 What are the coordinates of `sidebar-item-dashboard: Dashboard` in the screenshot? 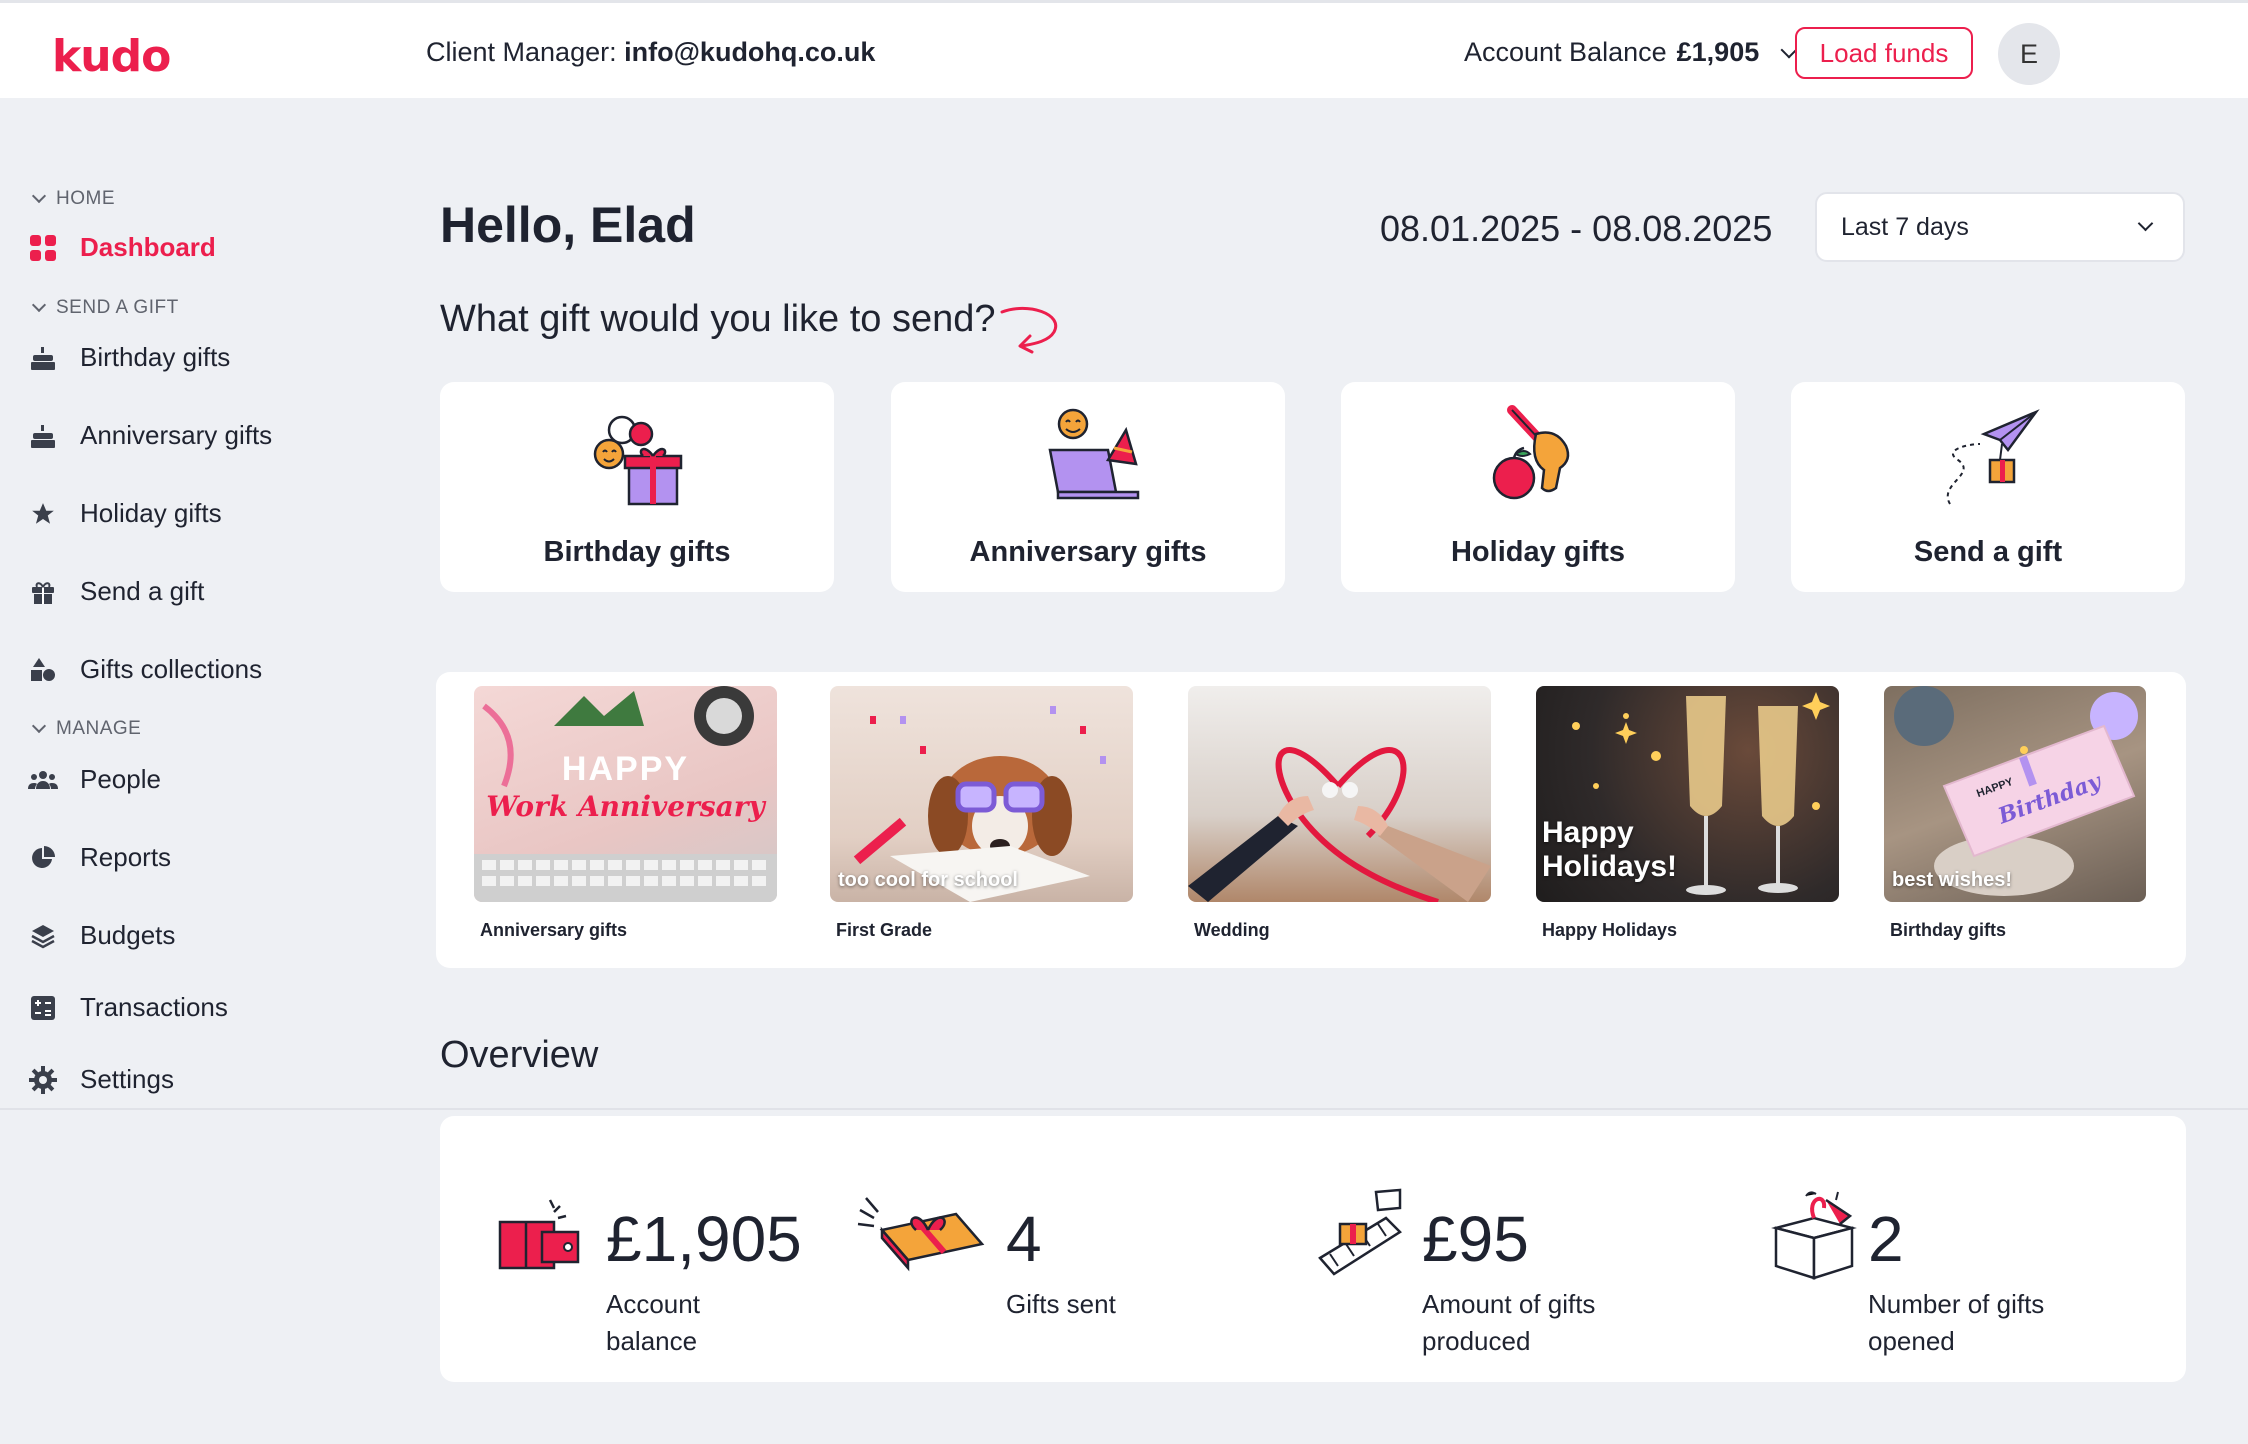 It's located at (122, 247).